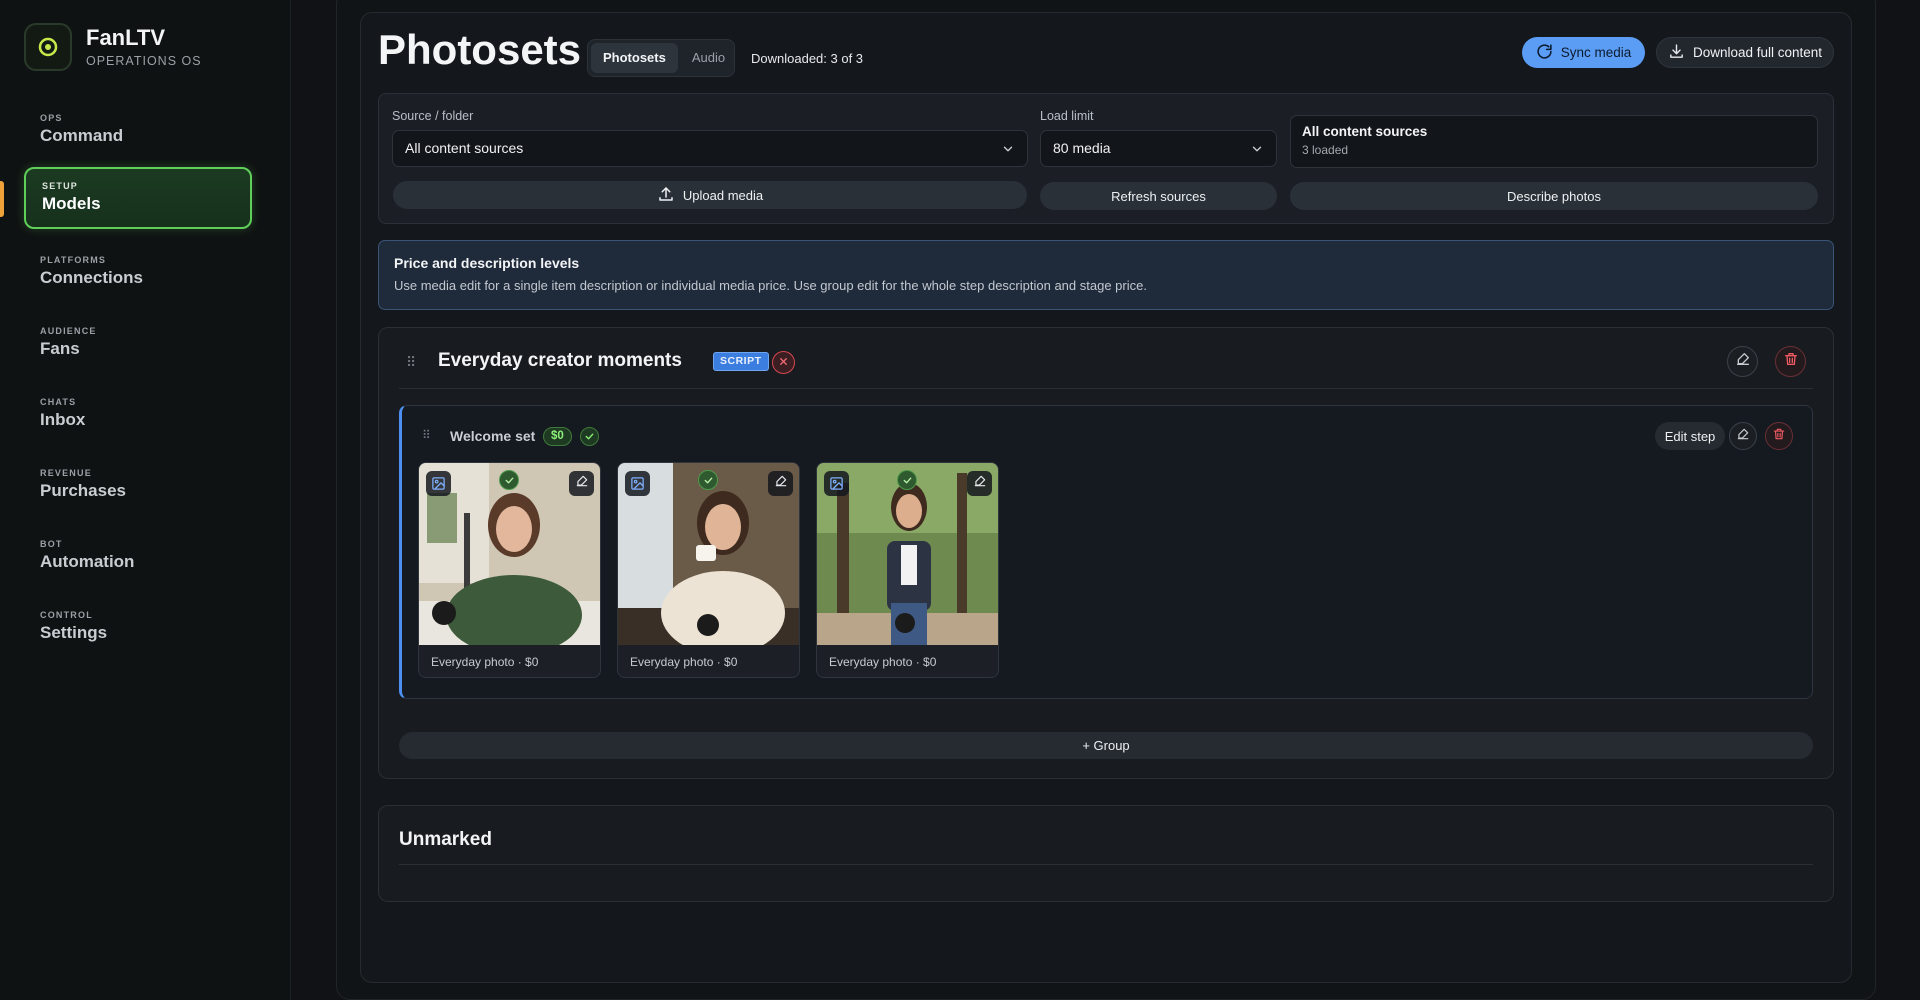  Describe the element at coordinates (73, 260) in the screenshot. I see `sidebar-item-kicker: PLATFORMS` at that location.